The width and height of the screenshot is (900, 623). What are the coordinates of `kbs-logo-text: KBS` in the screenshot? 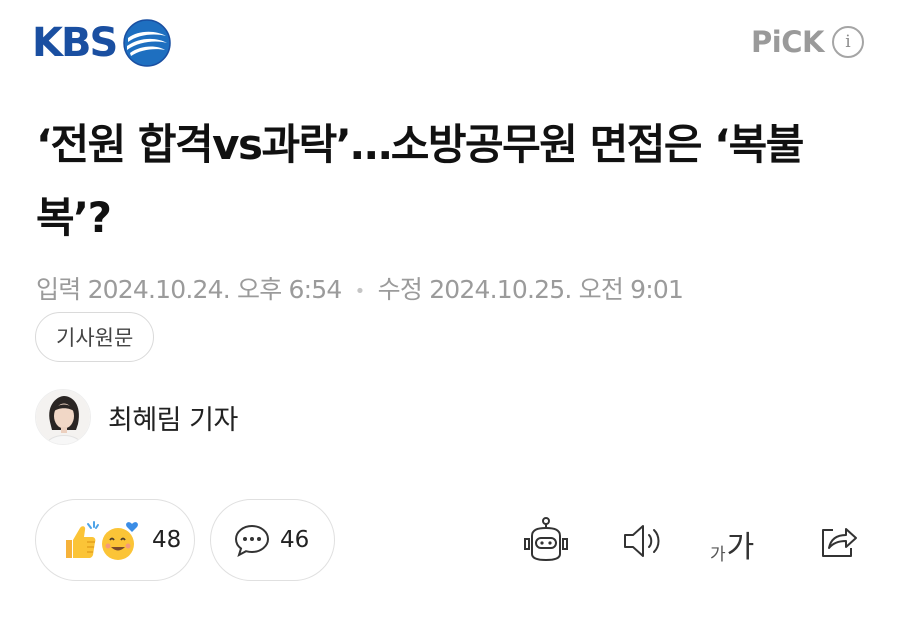 It's located at (75, 43).